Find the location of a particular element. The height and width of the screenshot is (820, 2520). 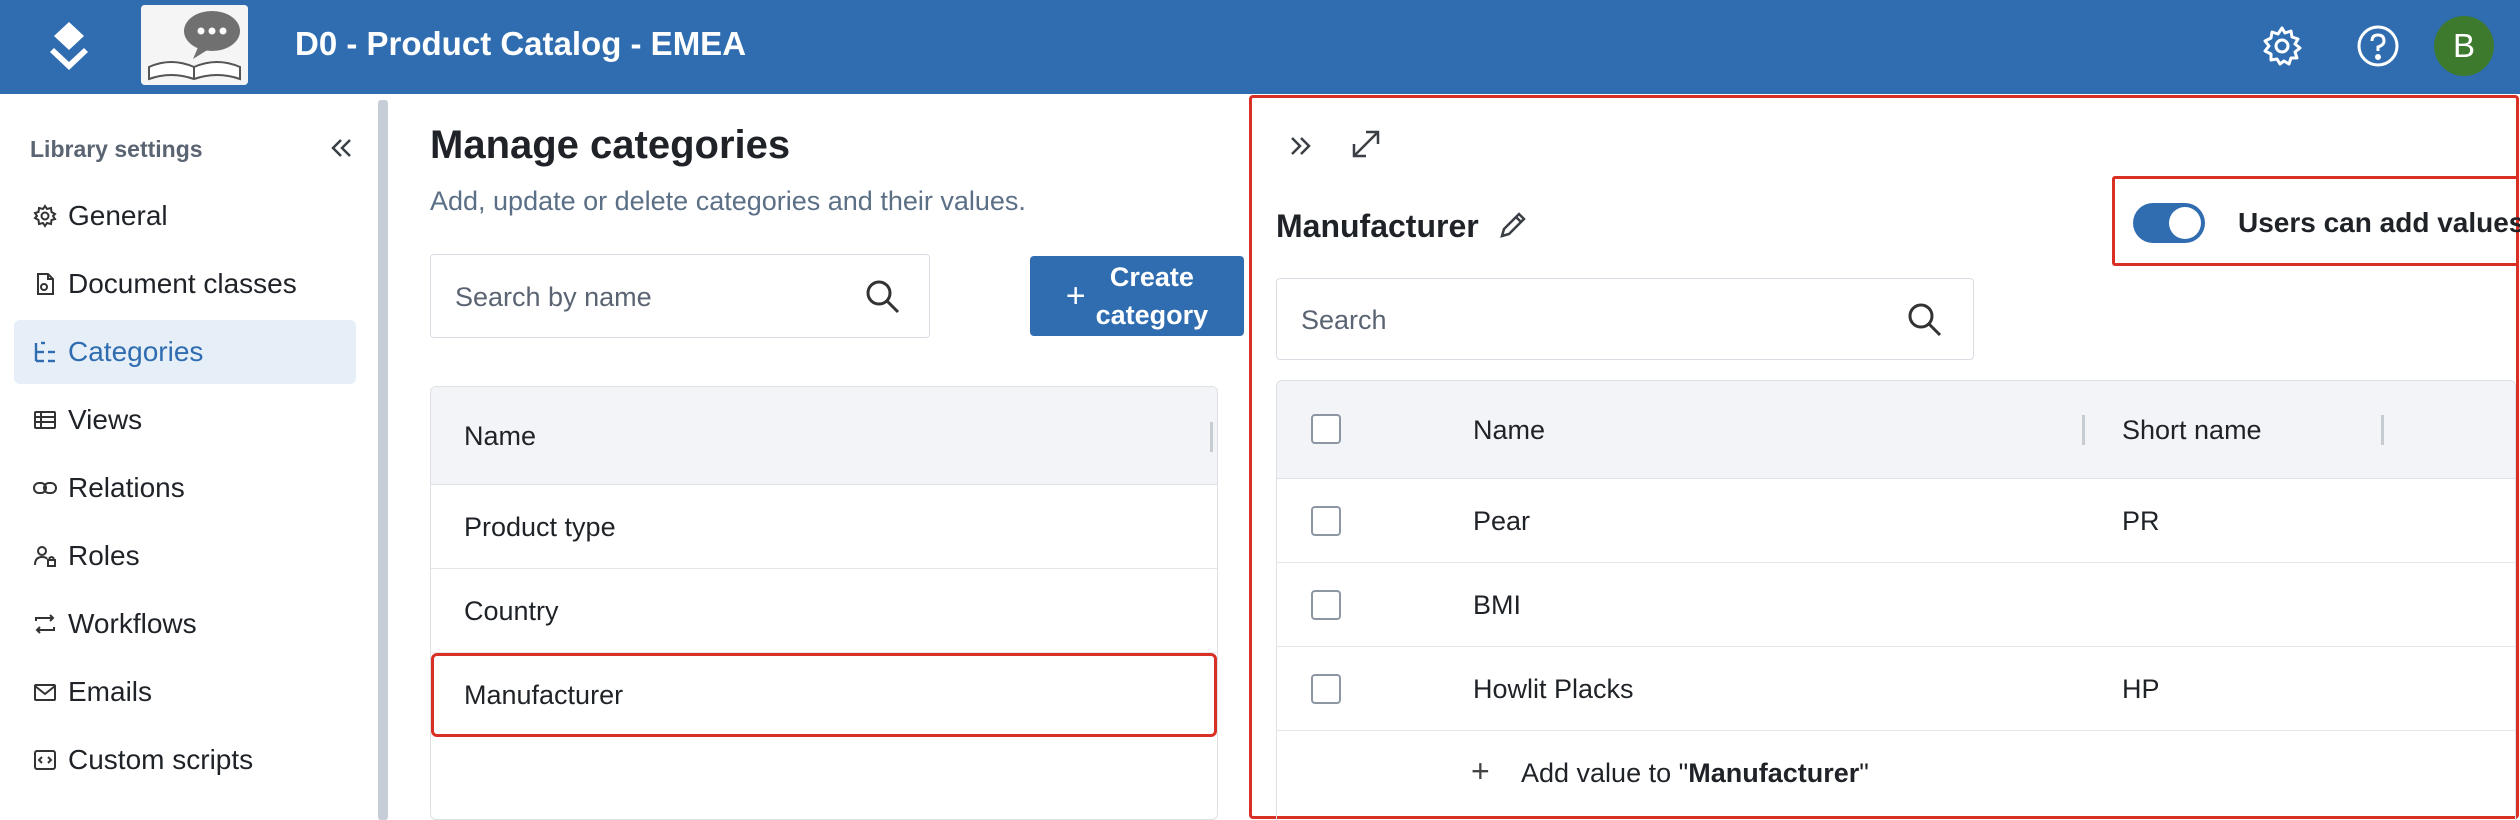

category-name: Country is located at coordinates (511, 611).